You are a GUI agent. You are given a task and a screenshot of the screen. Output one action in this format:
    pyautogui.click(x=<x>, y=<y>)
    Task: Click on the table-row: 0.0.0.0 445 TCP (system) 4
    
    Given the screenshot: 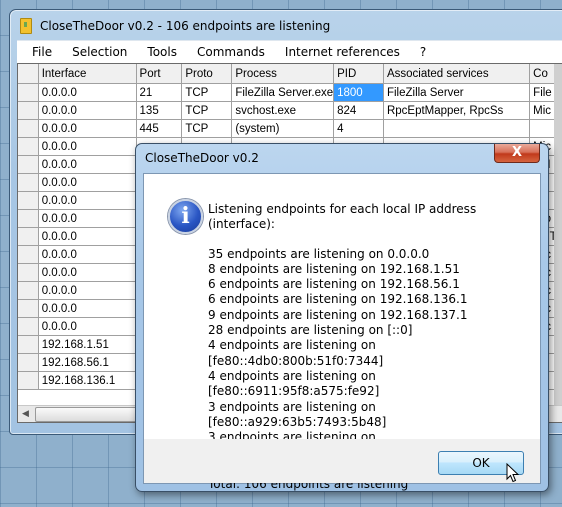 What is the action you would take?
    pyautogui.click(x=290, y=128)
    